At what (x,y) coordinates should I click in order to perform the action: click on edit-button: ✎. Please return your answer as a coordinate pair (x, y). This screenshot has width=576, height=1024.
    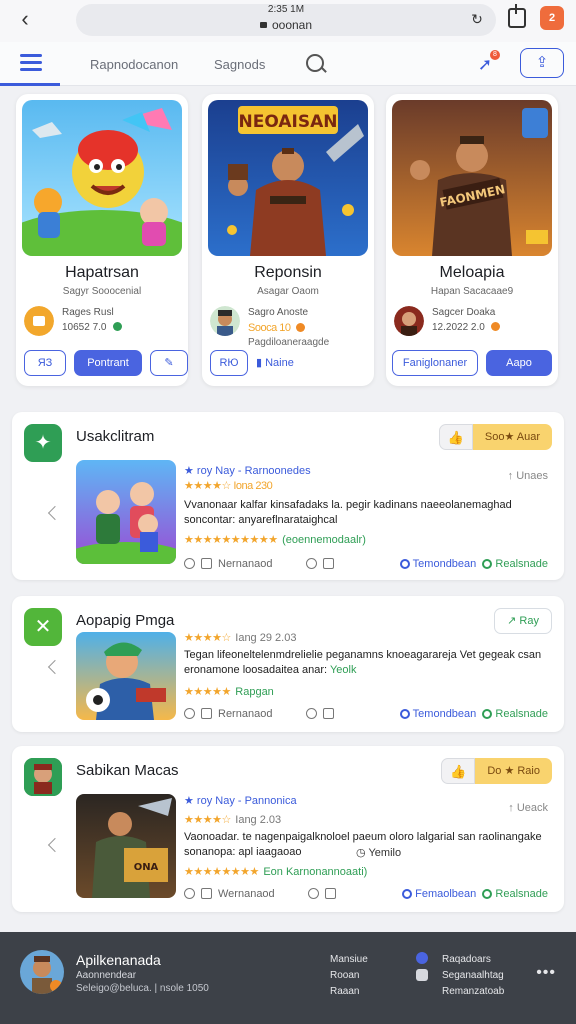
    Looking at the image, I should click on (169, 363).